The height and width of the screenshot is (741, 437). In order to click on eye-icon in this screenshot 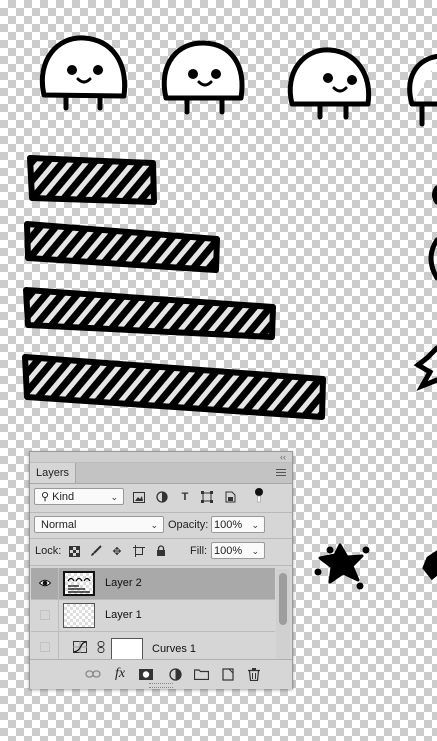, I will do `click(45, 583)`.